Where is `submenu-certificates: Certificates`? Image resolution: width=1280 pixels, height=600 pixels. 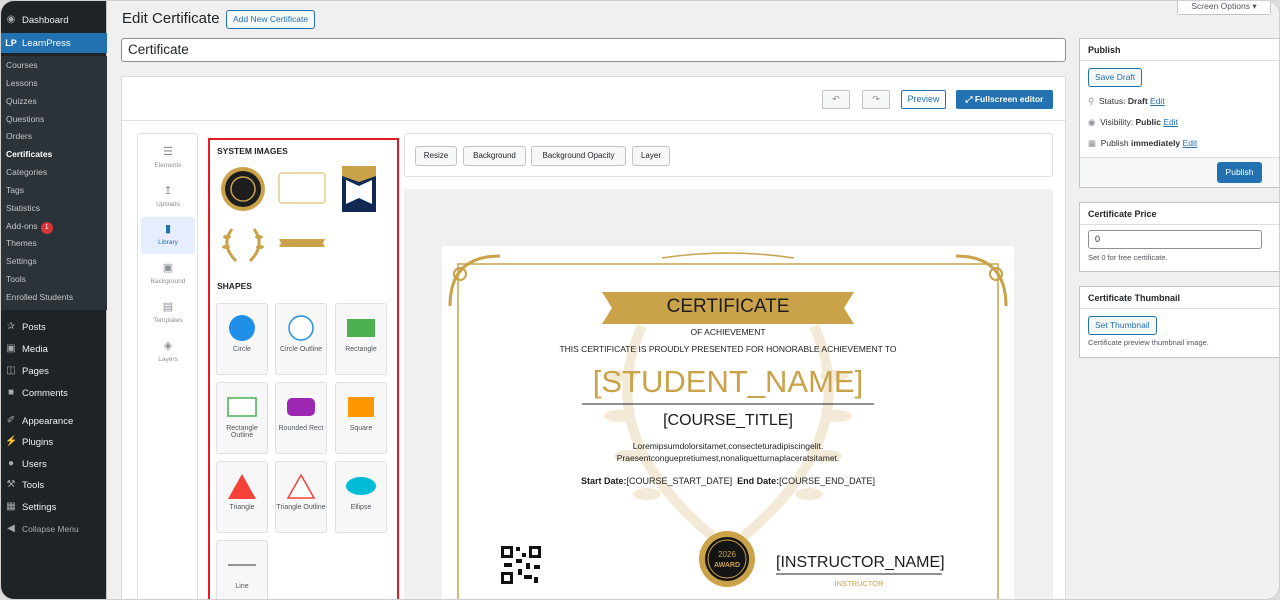
submenu-certificates: Certificates is located at coordinates (29, 154).